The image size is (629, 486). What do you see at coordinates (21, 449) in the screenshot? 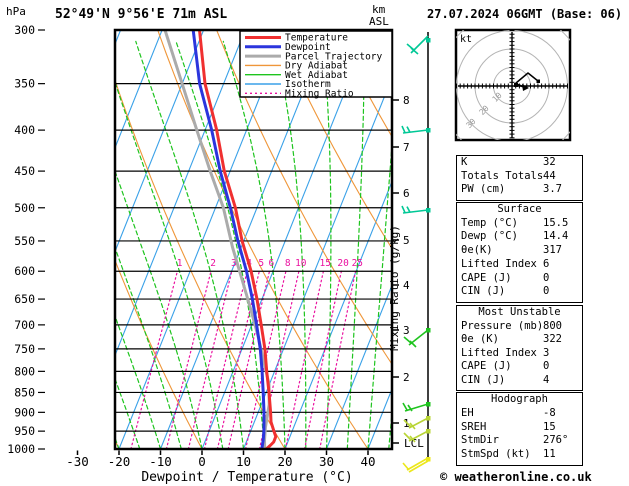
I see `svg-text: 1000` at bounding box center [21, 449].